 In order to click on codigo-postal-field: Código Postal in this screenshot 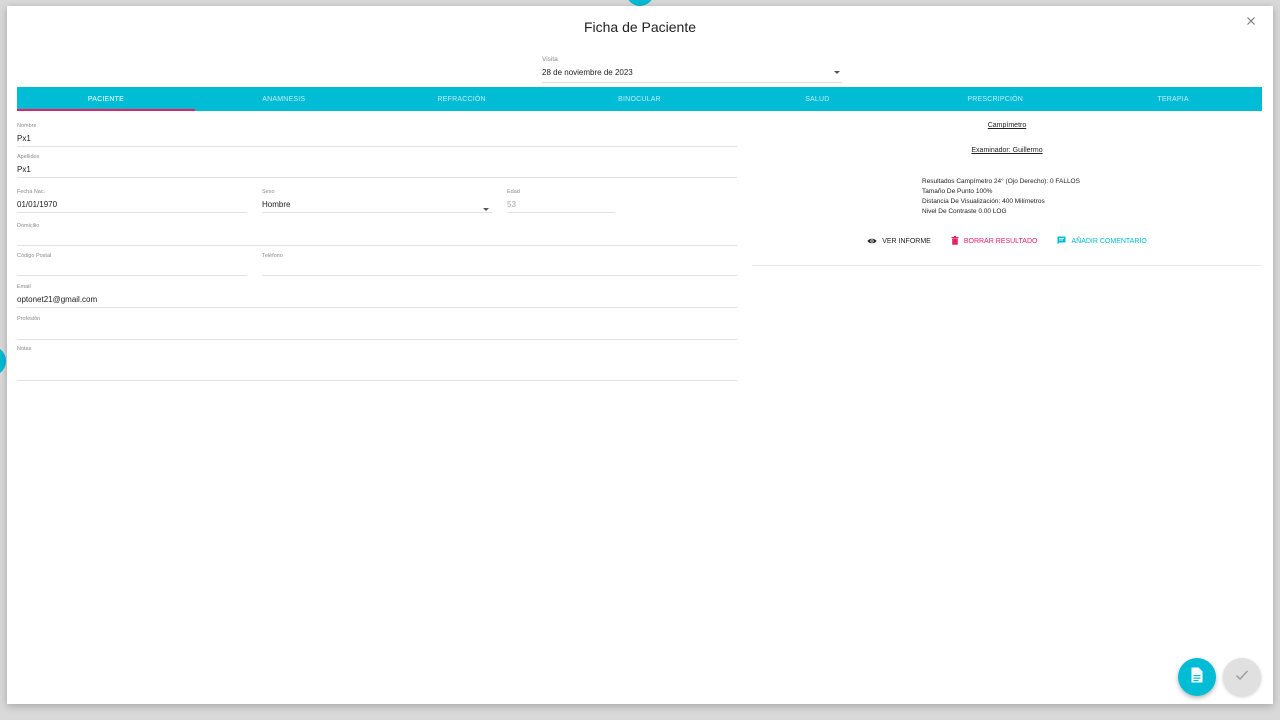, I will do `click(132, 264)`.